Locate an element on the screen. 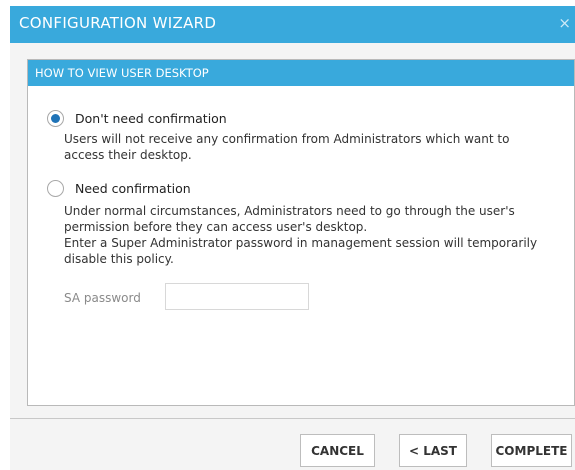 The width and height of the screenshot is (575, 470). description-line: disable this policy. is located at coordinates (119, 259).